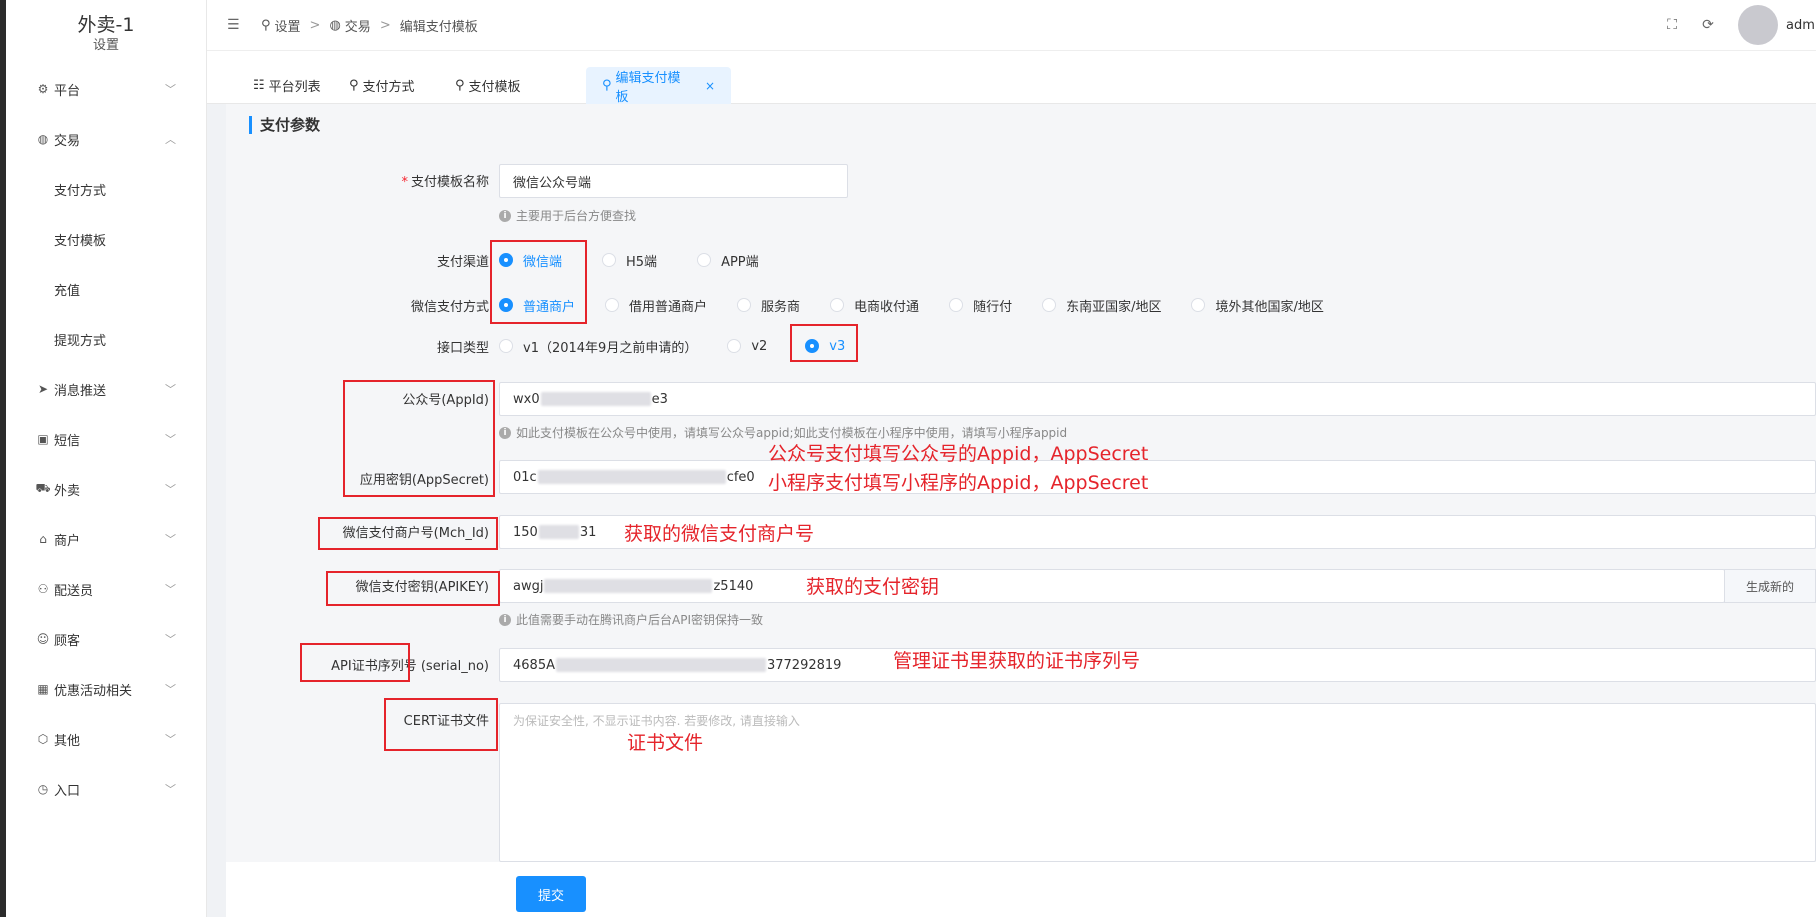 This screenshot has height=917, width=1816. What do you see at coordinates (1011, 77) in the screenshot?
I see `tab-bar: ☷ 平台列表 ⚲ 支付方式 ⚲ 支付模板 ⚲ 编辑支付模板 ×` at bounding box center [1011, 77].